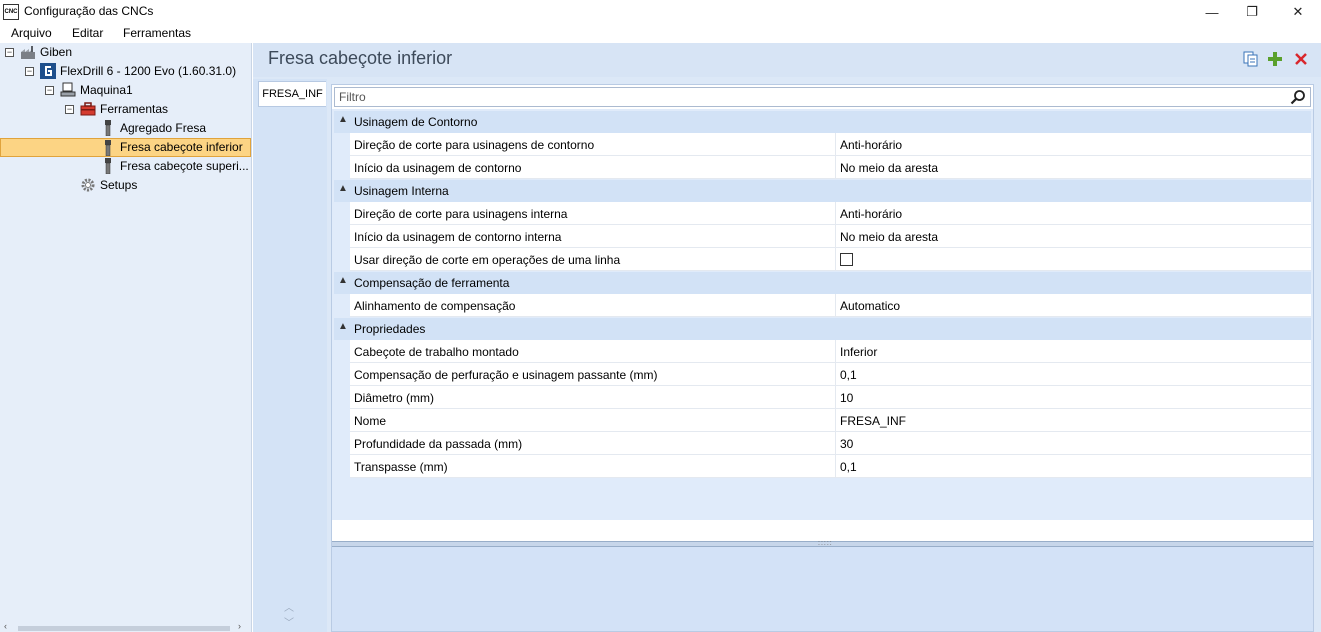 The width and height of the screenshot is (1321, 632). Describe the element at coordinates (1252, 12) in the screenshot. I see `maximize-button: ❐` at that location.